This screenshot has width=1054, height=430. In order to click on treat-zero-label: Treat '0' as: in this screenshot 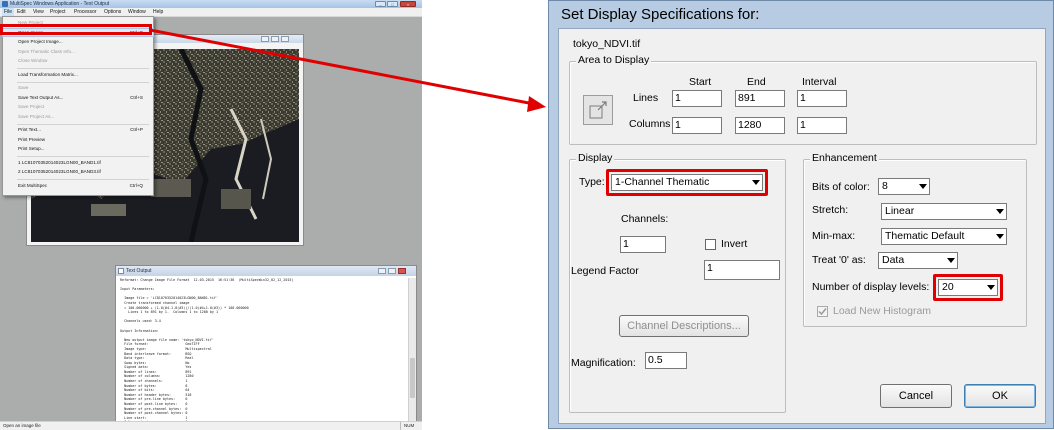, I will do `click(839, 260)`.